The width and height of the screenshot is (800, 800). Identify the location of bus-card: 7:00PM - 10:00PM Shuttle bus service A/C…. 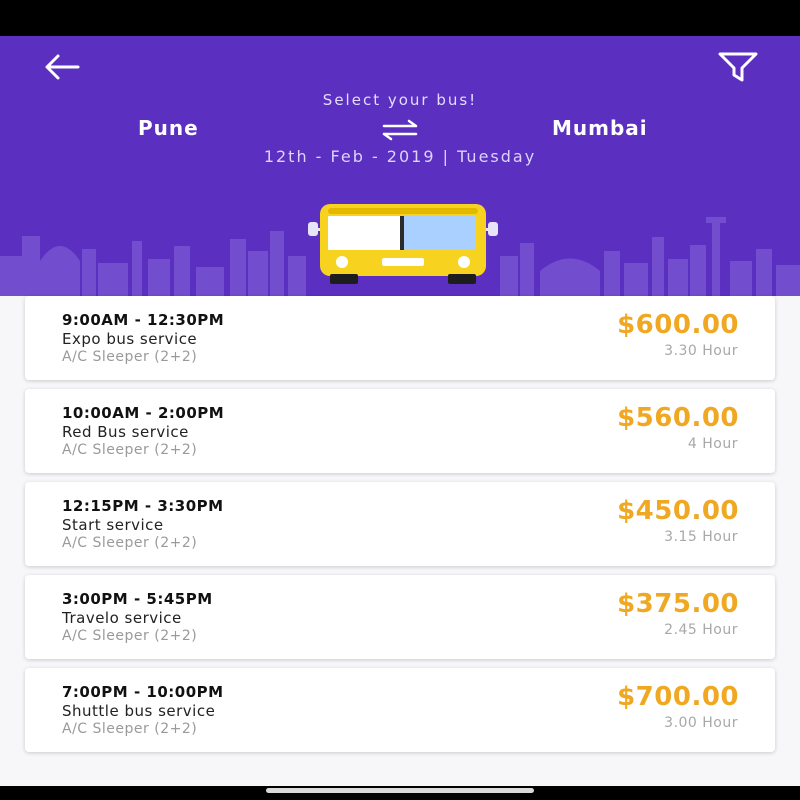
(400, 710).